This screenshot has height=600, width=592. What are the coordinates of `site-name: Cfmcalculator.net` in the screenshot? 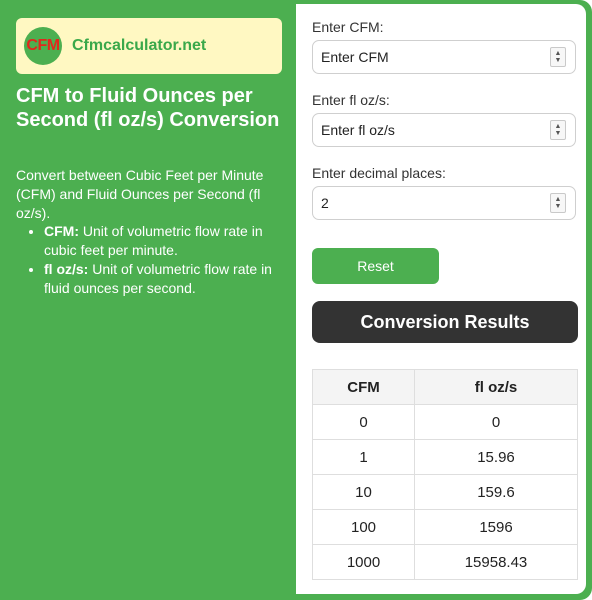 It's located at (139, 45).